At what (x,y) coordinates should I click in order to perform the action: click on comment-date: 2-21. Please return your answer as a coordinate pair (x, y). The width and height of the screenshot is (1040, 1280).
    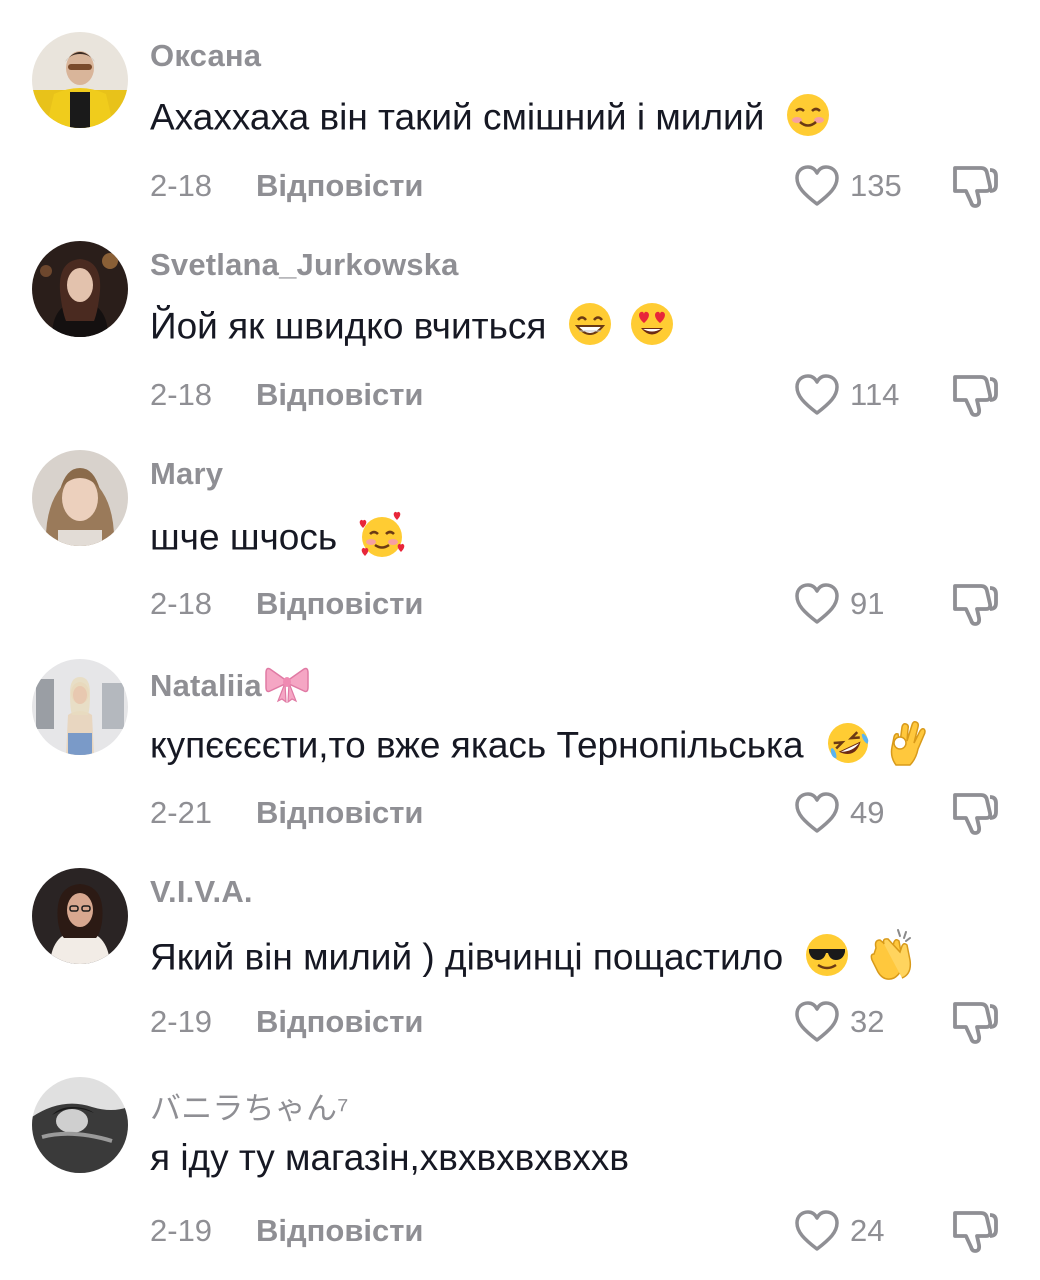
    Looking at the image, I should click on (181, 812).